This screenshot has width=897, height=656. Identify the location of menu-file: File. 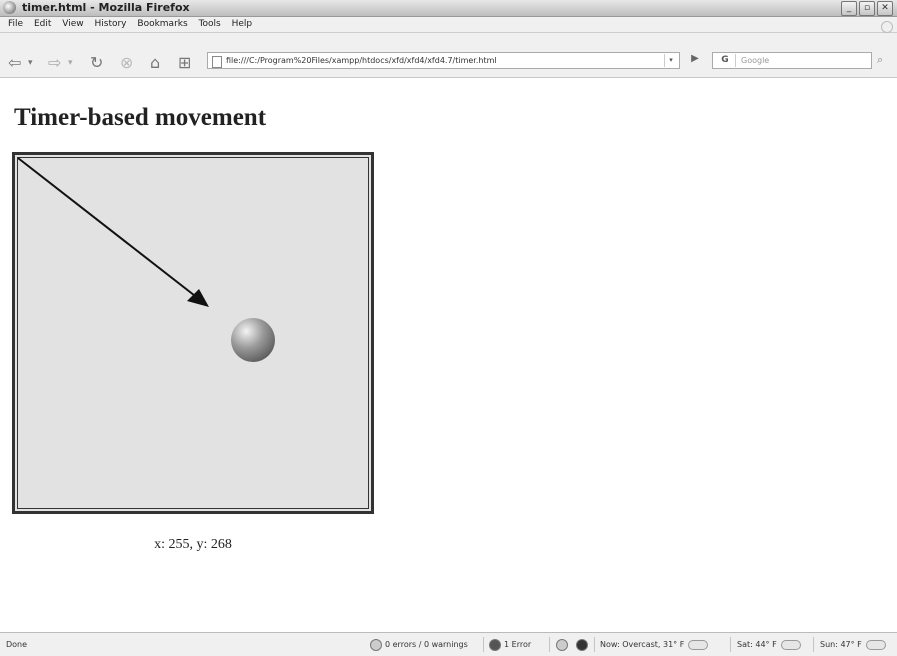
(15, 24).